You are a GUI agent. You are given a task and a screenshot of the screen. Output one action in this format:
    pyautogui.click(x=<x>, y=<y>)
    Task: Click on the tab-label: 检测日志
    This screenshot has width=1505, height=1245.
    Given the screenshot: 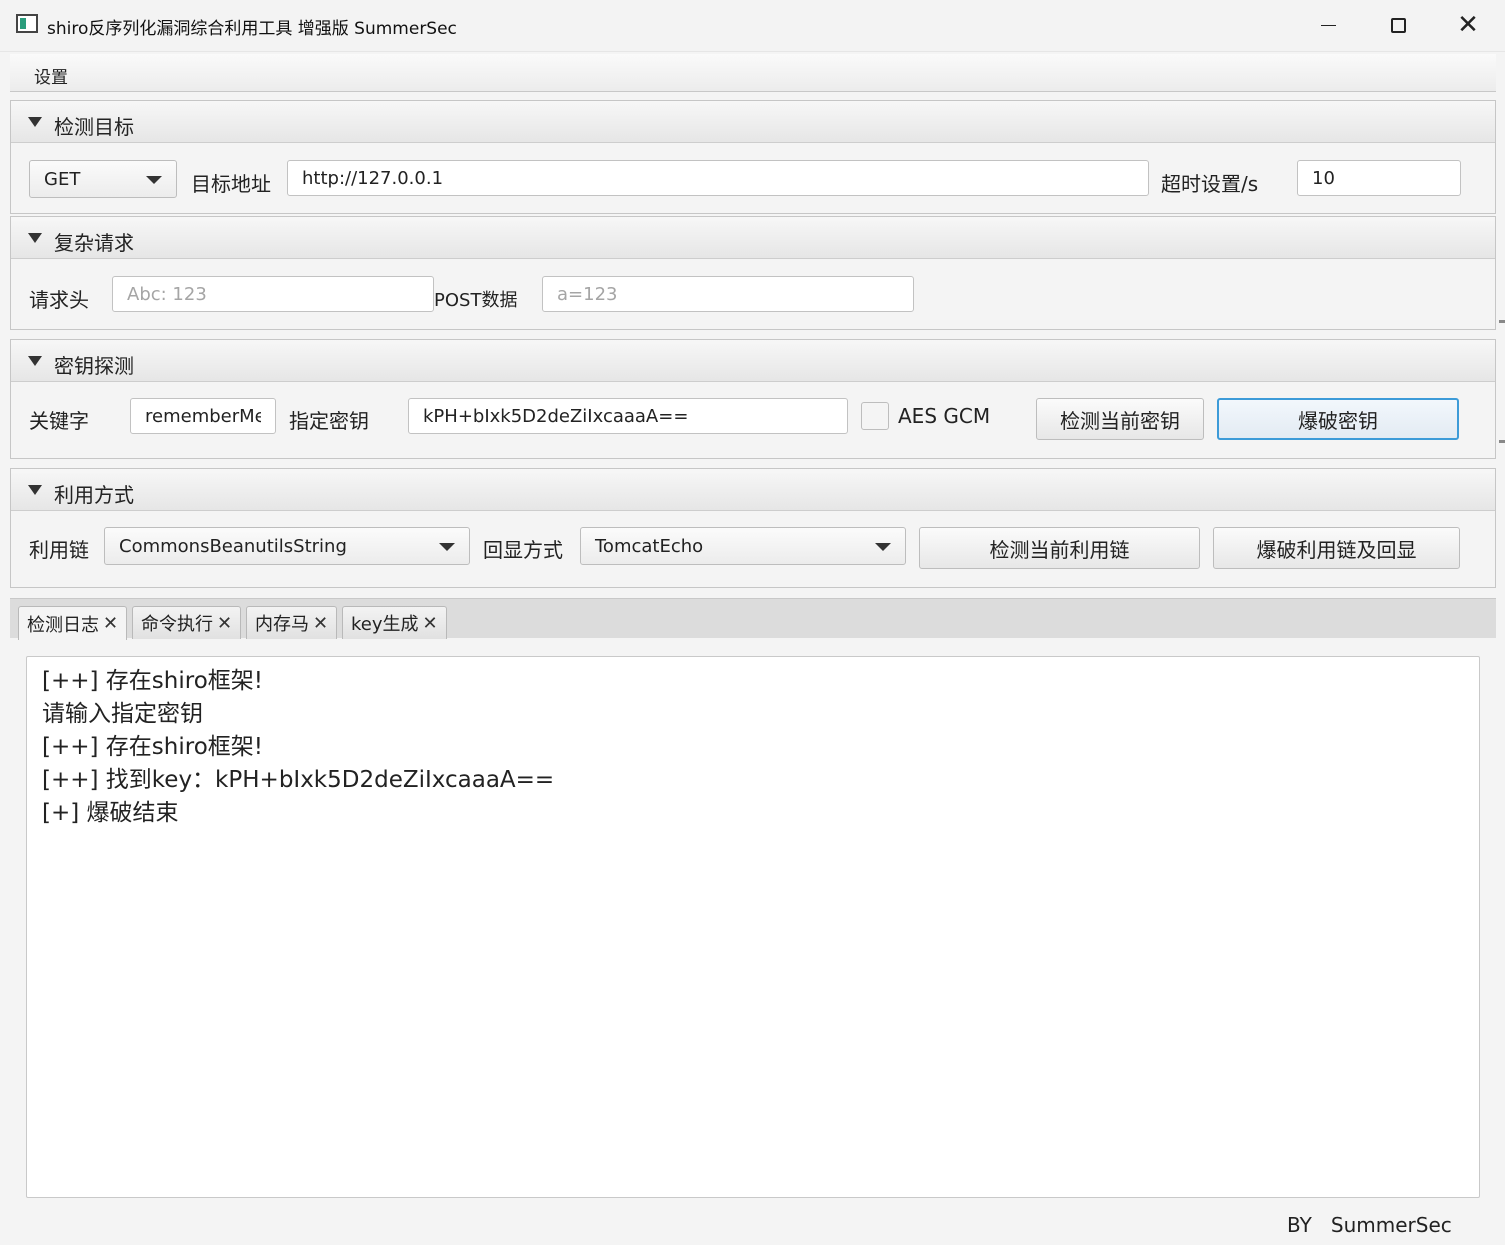 What is the action you would take?
    pyautogui.click(x=63, y=625)
    